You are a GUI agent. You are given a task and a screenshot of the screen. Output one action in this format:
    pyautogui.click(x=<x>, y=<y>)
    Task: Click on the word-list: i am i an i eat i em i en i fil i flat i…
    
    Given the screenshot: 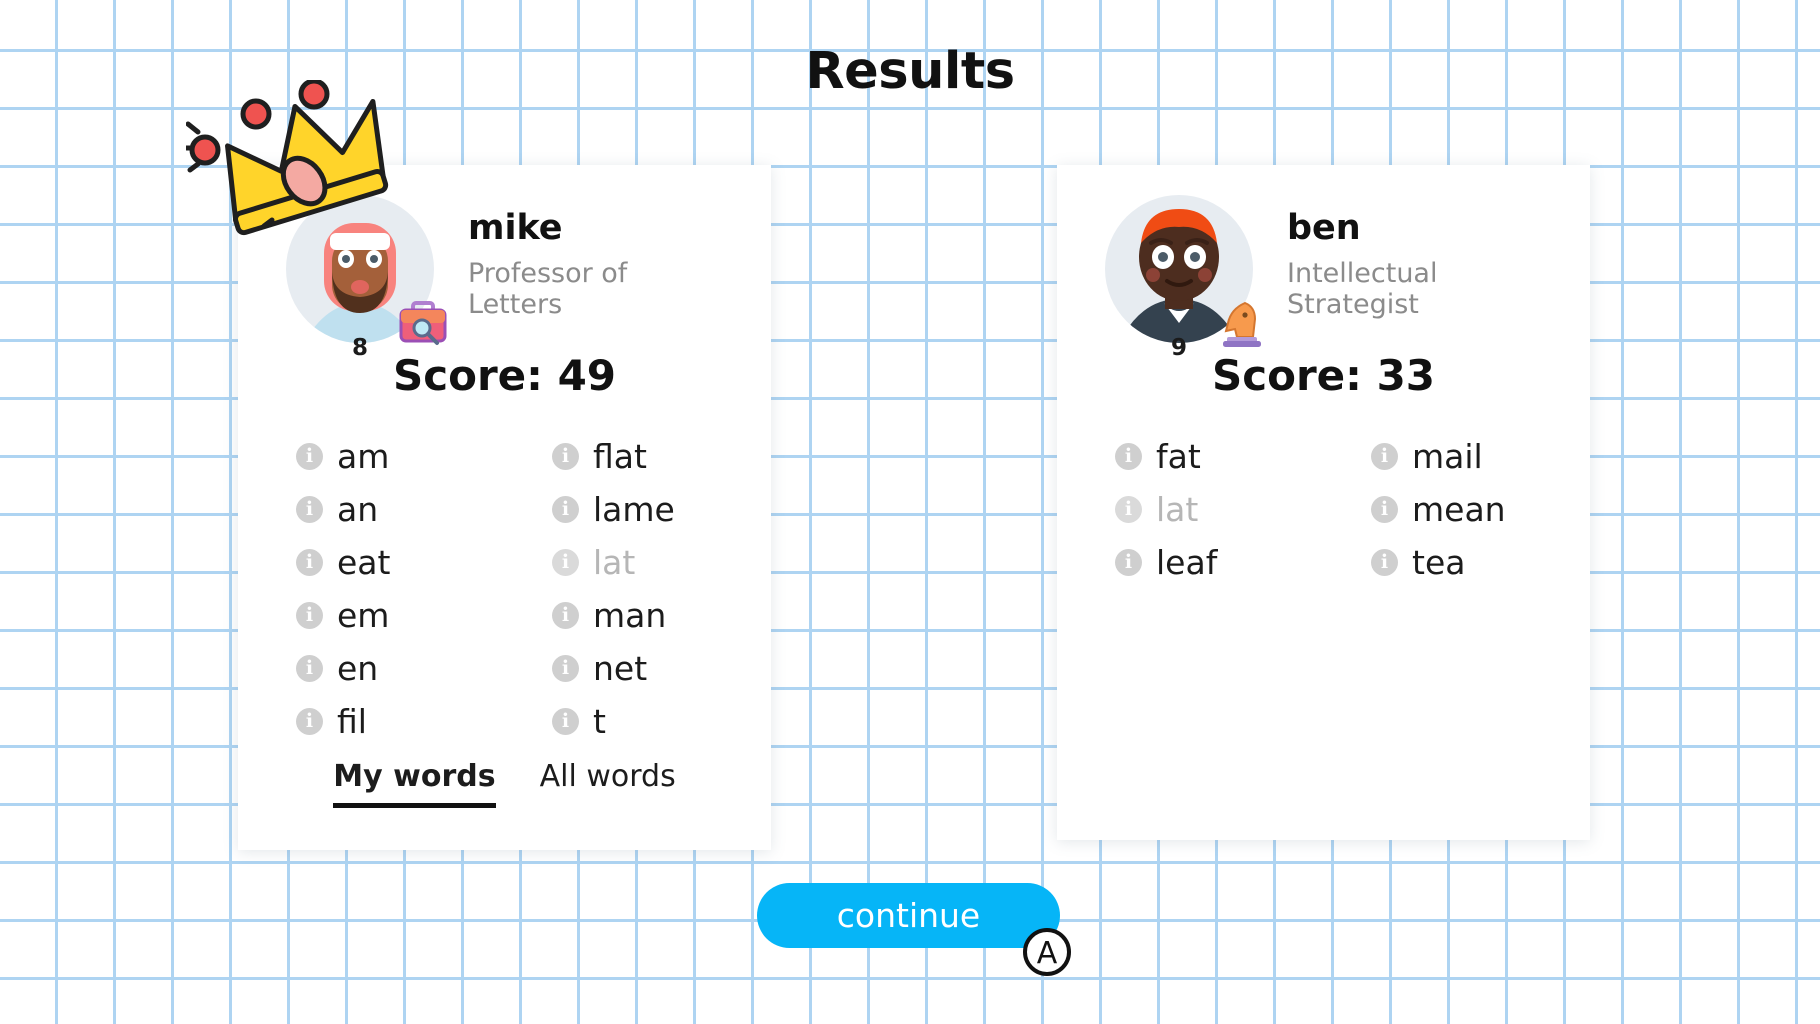 What is the action you would take?
    pyautogui.click(x=504, y=574)
    